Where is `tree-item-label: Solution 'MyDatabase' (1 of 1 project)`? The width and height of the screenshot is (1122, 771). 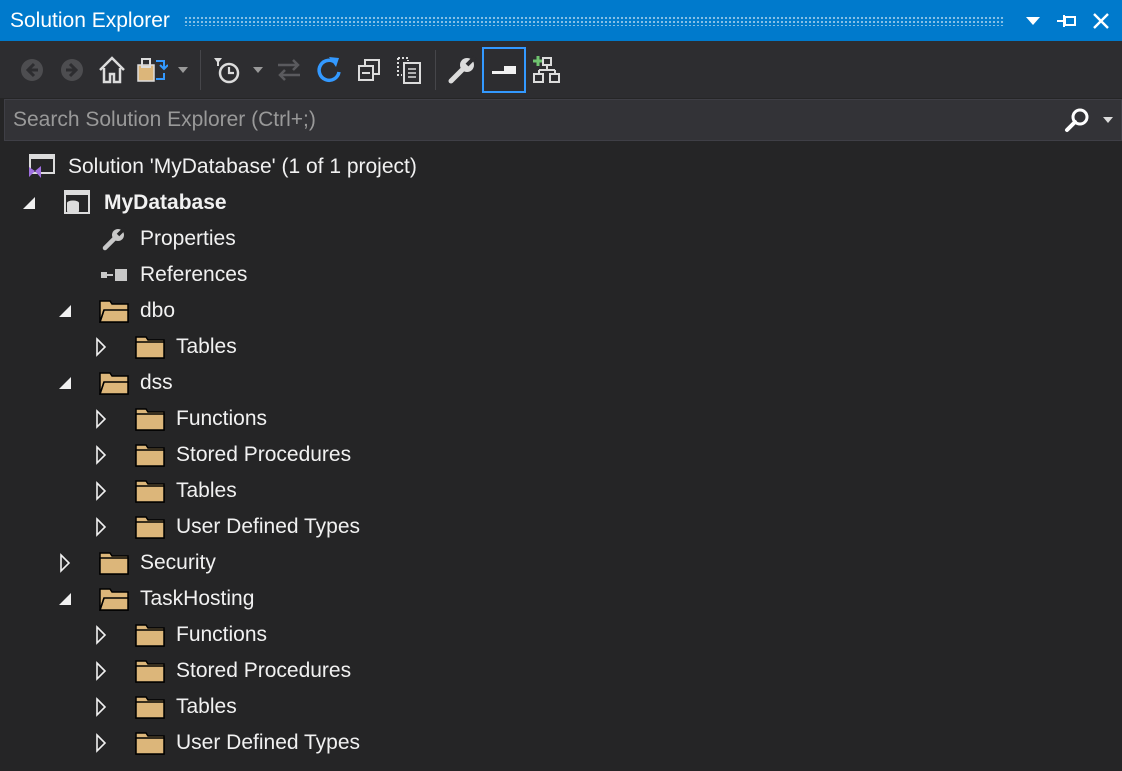
tree-item-label: Solution 'MyDatabase' (1 of 1 project) is located at coordinates (242, 166).